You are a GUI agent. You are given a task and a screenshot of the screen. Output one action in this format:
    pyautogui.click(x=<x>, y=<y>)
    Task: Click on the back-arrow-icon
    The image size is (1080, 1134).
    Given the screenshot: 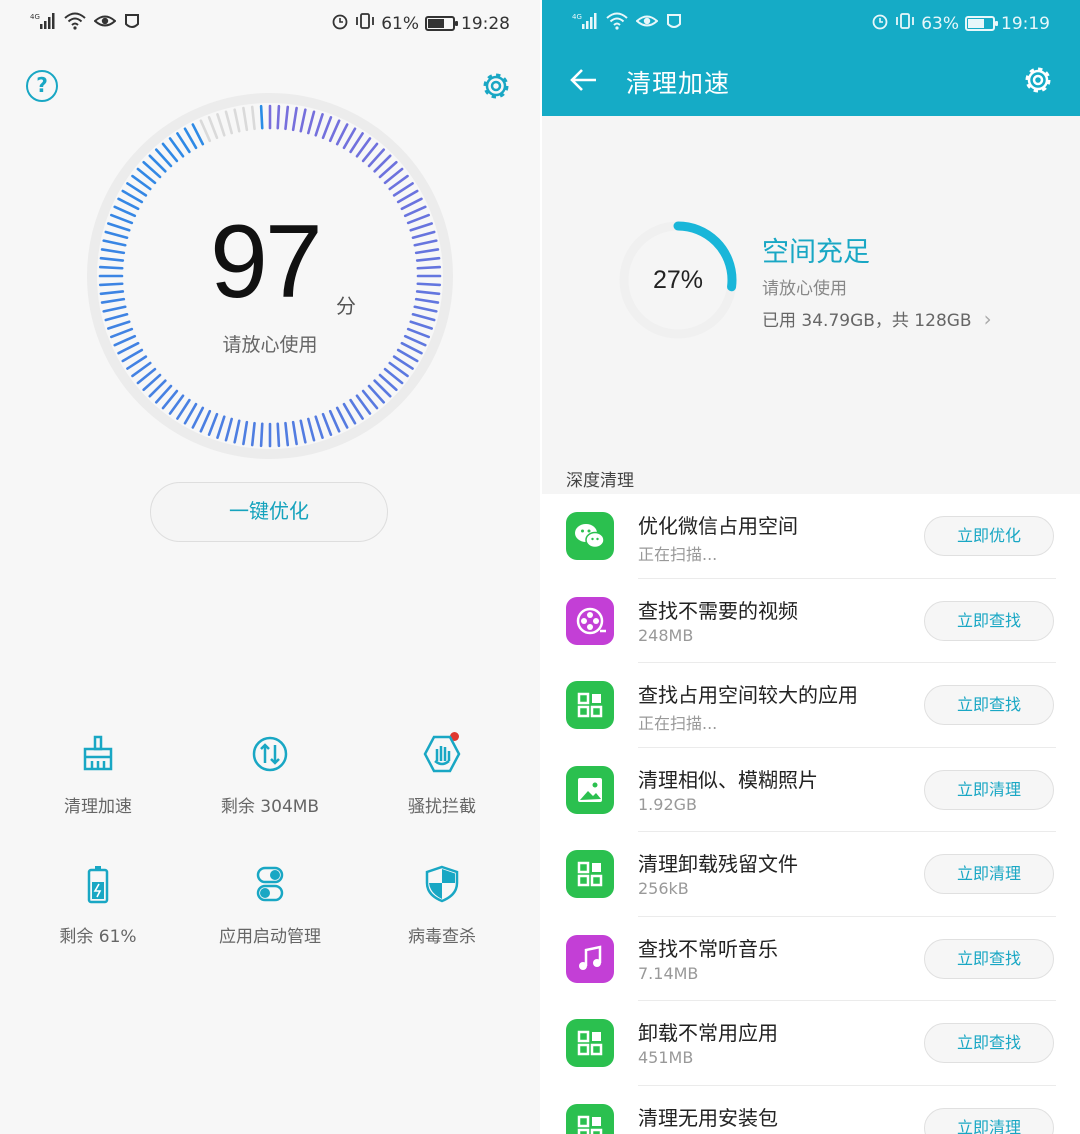 What is the action you would take?
    pyautogui.click(x=584, y=80)
    